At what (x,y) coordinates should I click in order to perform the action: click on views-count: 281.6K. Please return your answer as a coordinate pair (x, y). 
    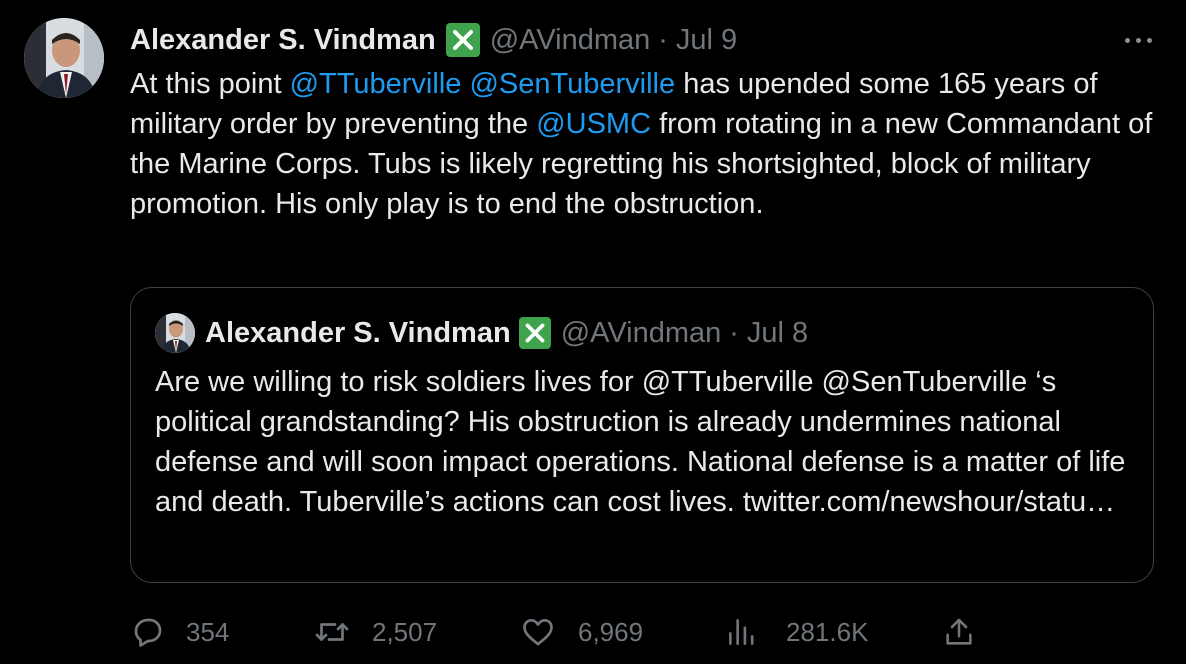
    Looking at the image, I should click on (827, 631).